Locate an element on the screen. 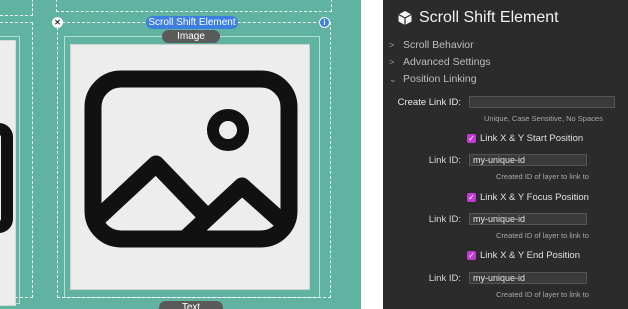 The height and width of the screenshot is (309, 628). close-icon: ✕ is located at coordinates (57, 22).